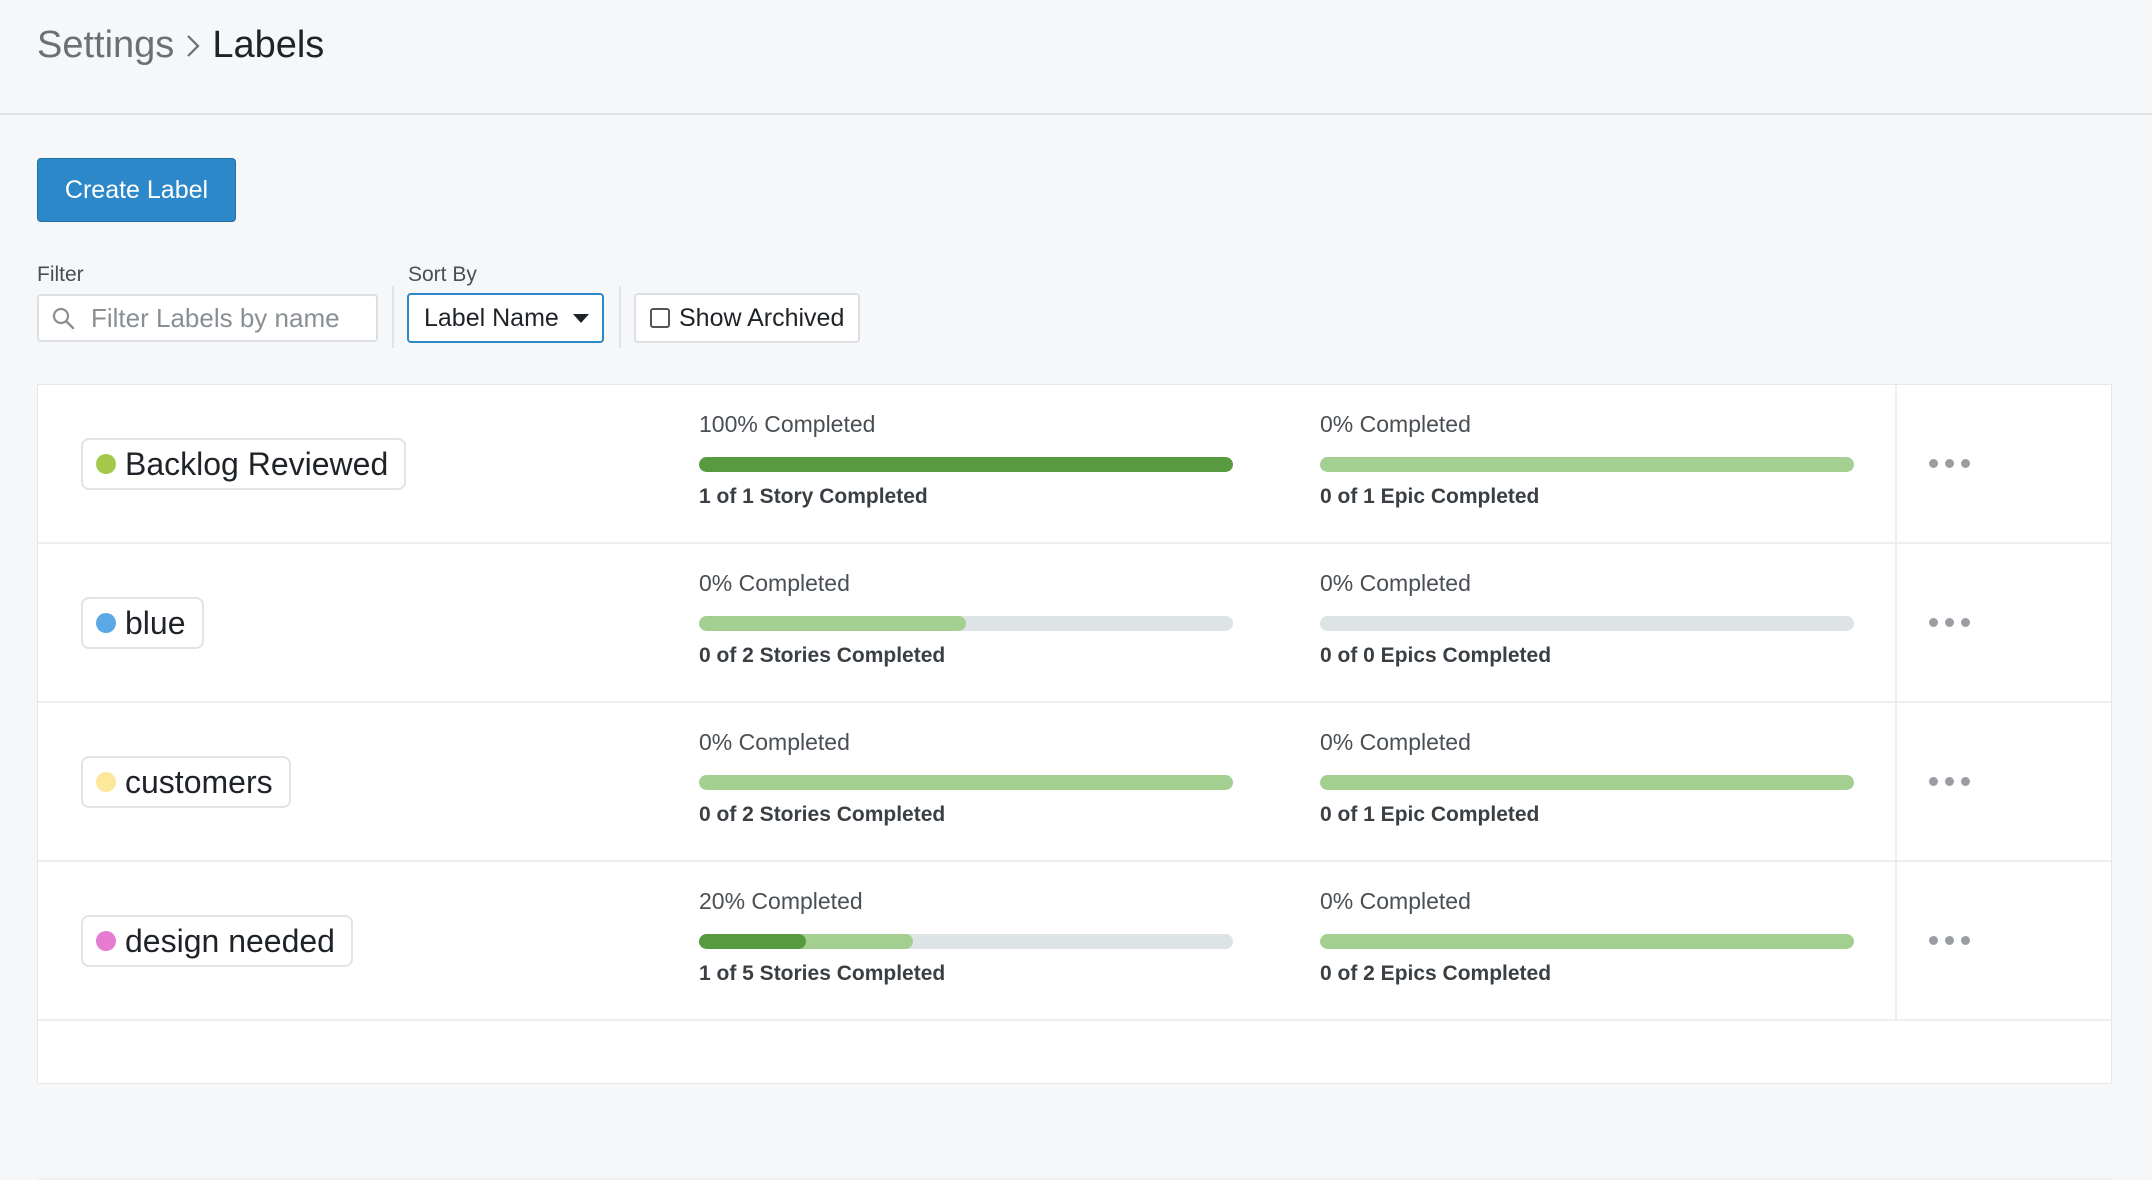  What do you see at coordinates (491, 317) in the screenshot?
I see `sort-by-value: Label Name` at bounding box center [491, 317].